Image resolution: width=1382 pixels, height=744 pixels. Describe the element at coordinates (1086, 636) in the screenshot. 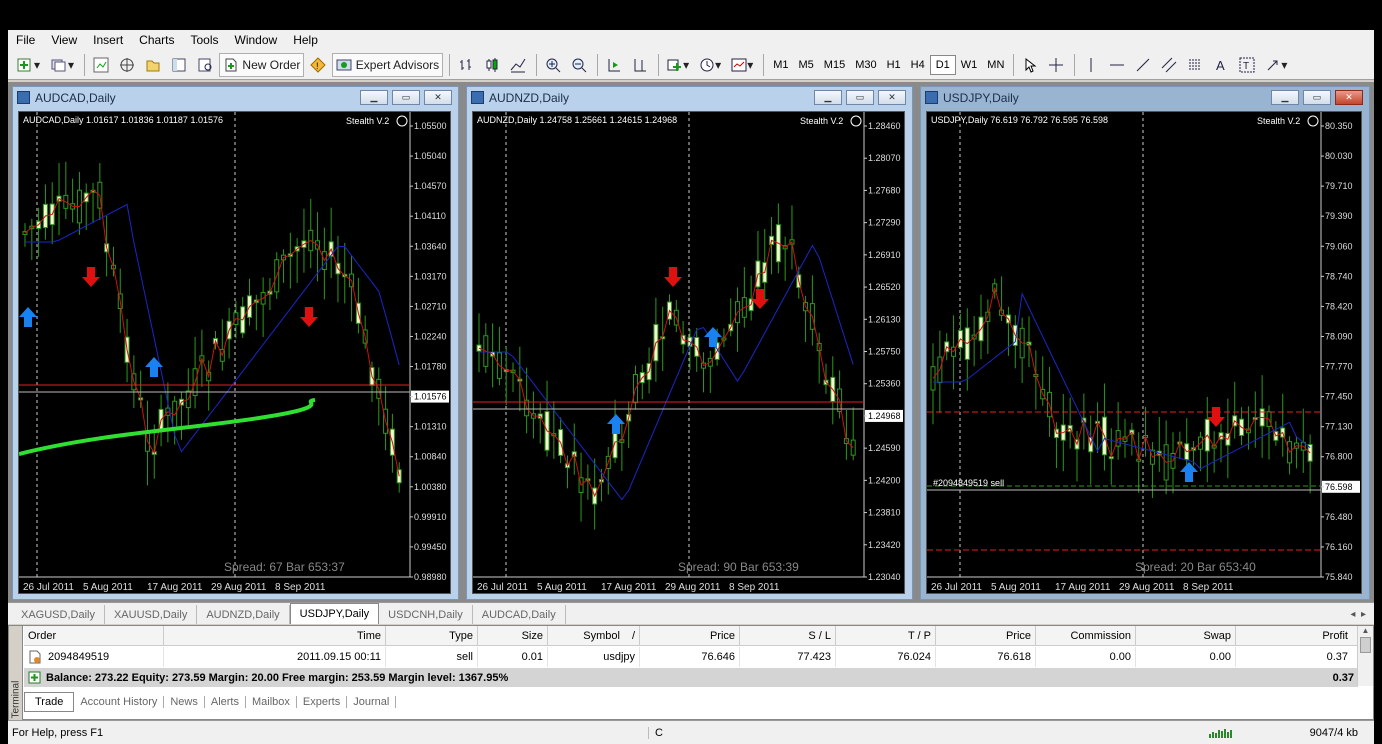

I see `col-commission: Commission` at that location.